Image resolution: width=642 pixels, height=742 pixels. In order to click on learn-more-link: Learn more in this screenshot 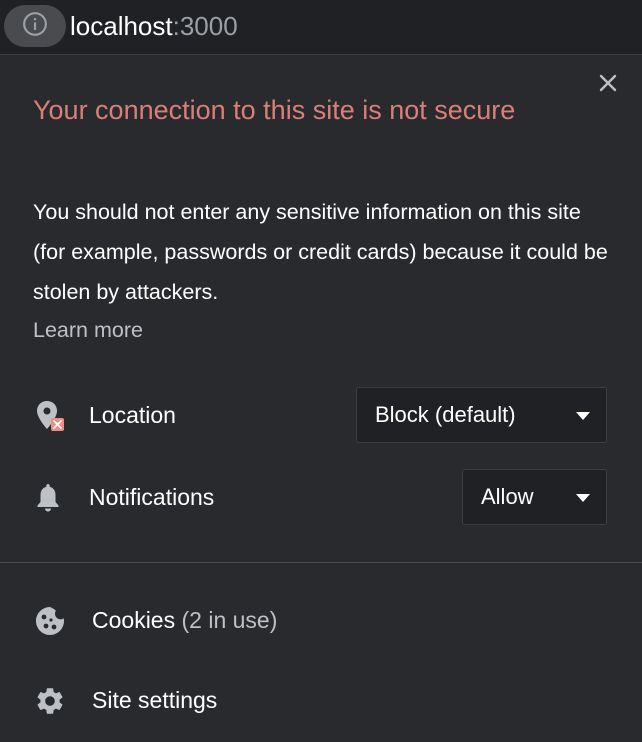, I will do `click(88, 330)`.